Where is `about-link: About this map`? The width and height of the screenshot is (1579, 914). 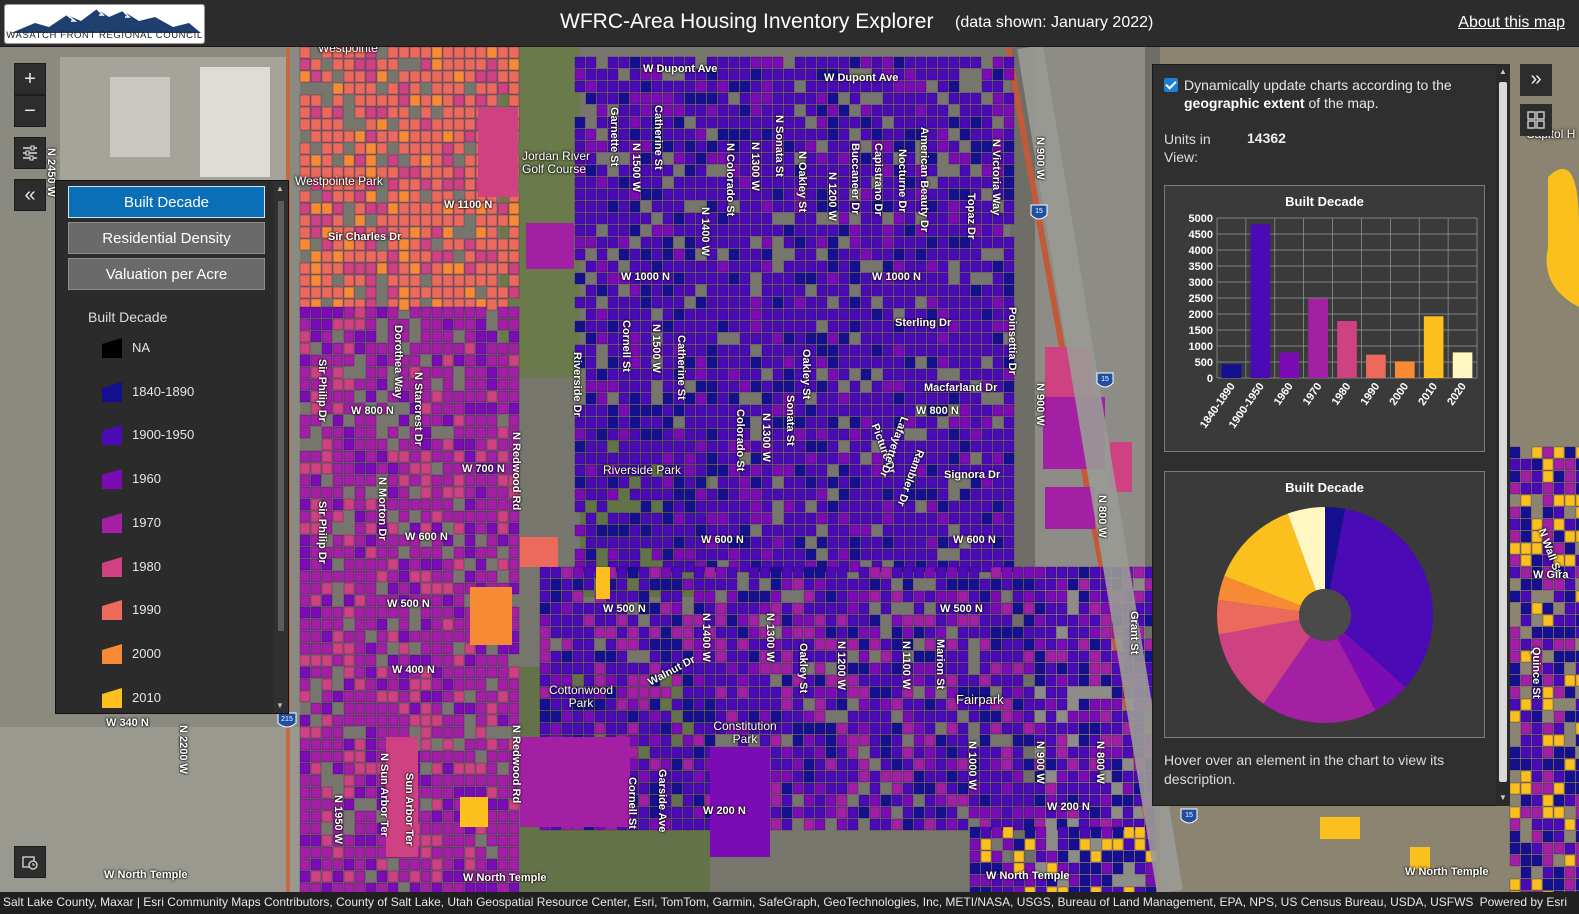
about-link: About this map is located at coordinates (1511, 23).